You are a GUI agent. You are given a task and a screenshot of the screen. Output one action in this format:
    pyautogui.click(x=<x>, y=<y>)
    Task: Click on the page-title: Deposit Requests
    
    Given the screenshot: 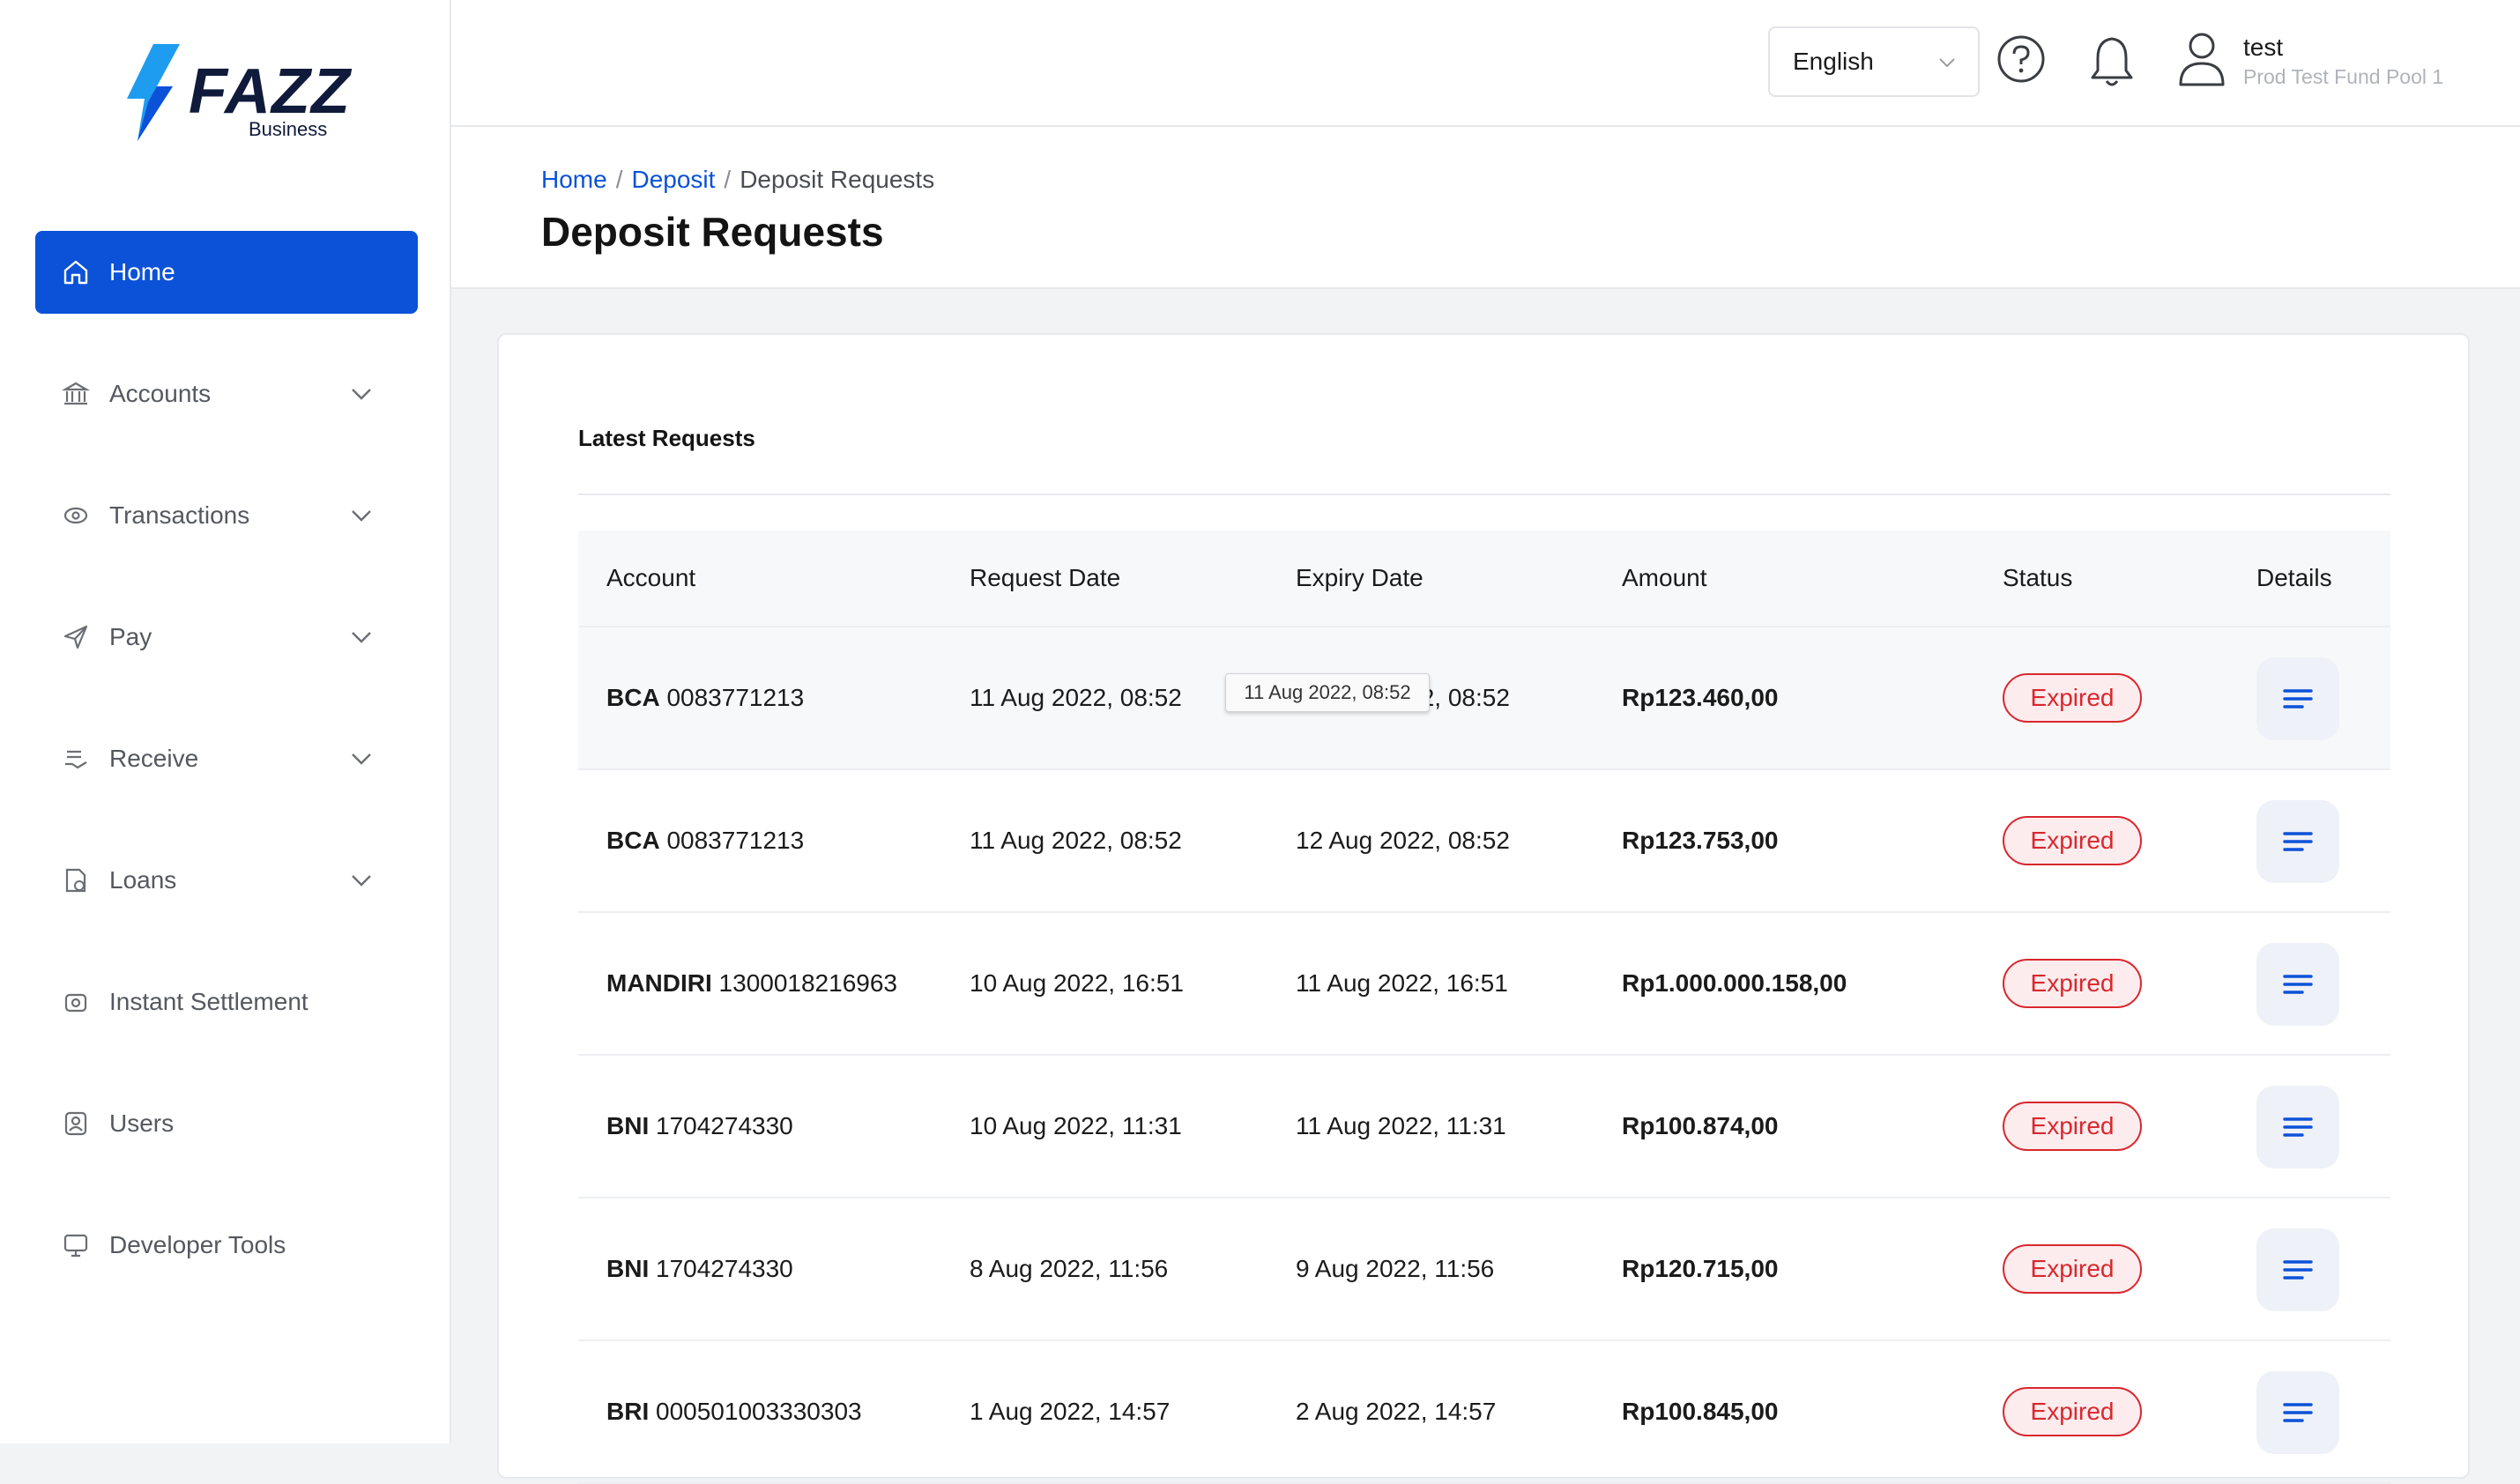 What is the action you would take?
    pyautogui.click(x=712, y=232)
    